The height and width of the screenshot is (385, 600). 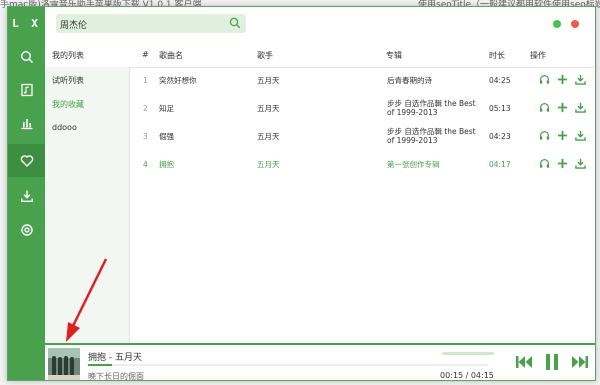 I want to click on row-index: 3, so click(x=145, y=136).